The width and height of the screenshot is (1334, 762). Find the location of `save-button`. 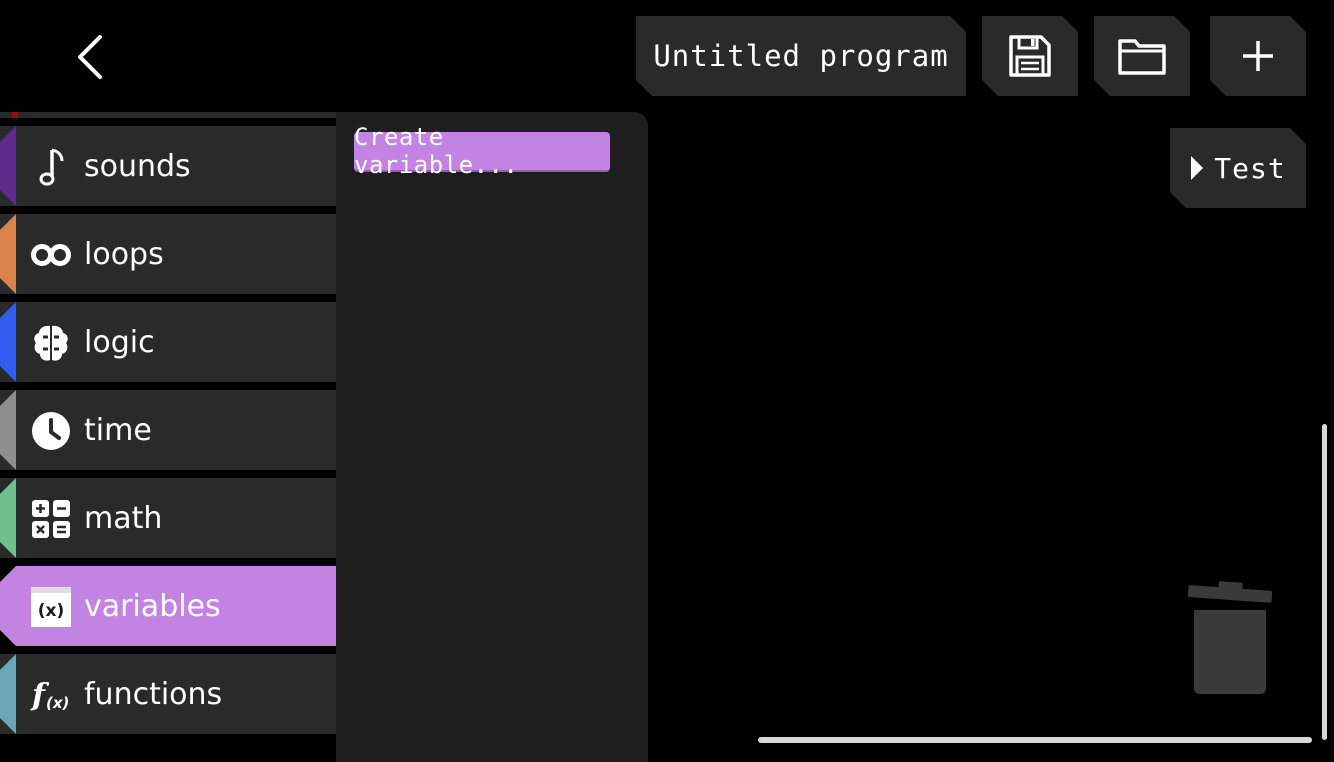

save-button is located at coordinates (1030, 56).